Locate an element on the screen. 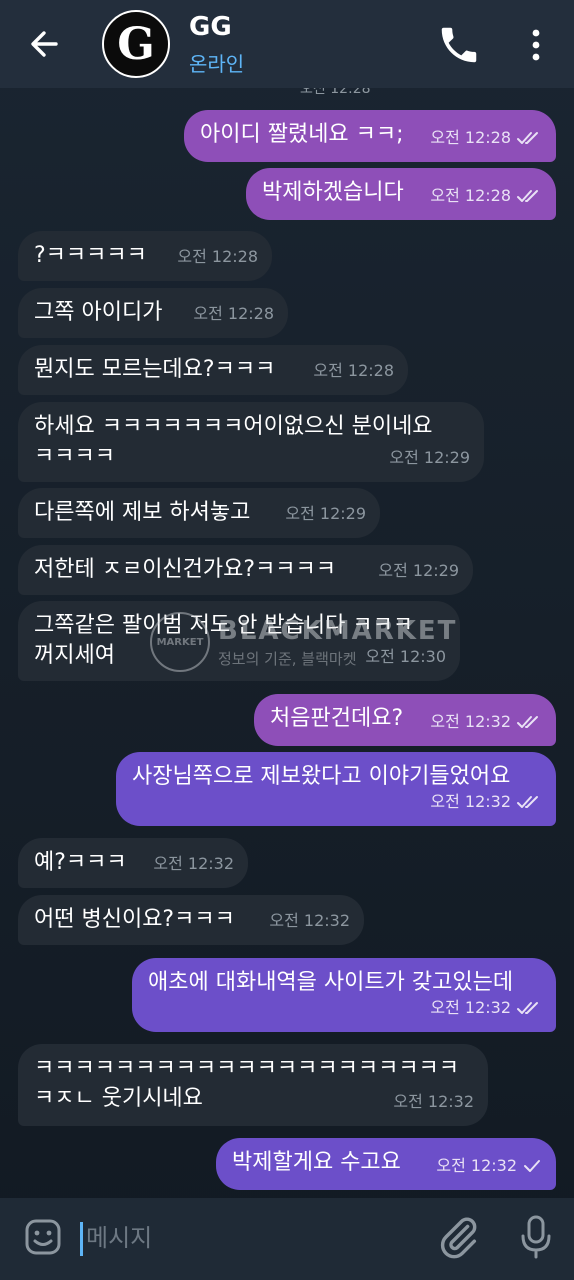  message-text: 저한테 ㅈㄹ이신건가요?ㅋㅋㅋㅋ is located at coordinates (185, 569).